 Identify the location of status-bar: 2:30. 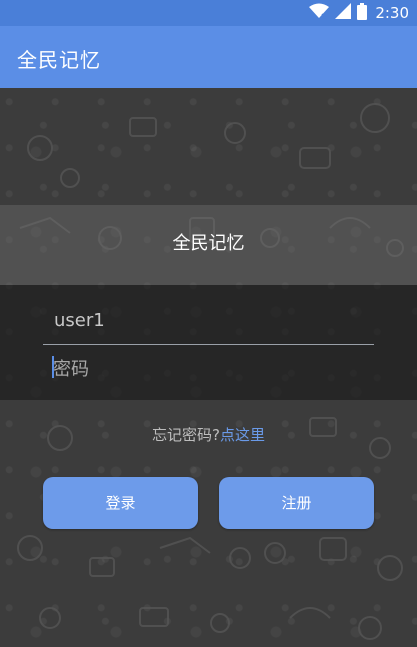
(208, 13).